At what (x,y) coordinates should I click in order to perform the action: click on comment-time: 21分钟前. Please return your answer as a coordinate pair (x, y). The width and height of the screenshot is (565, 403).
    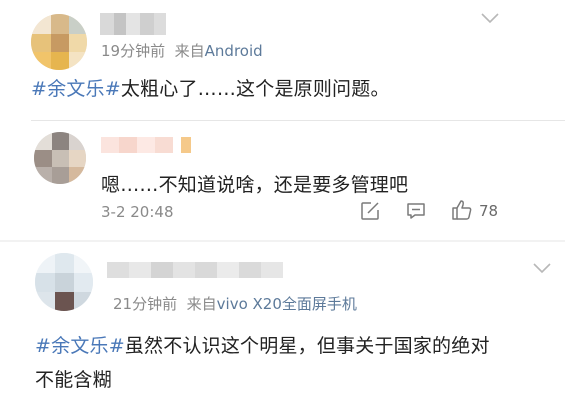
    Looking at the image, I should click on (145, 304).